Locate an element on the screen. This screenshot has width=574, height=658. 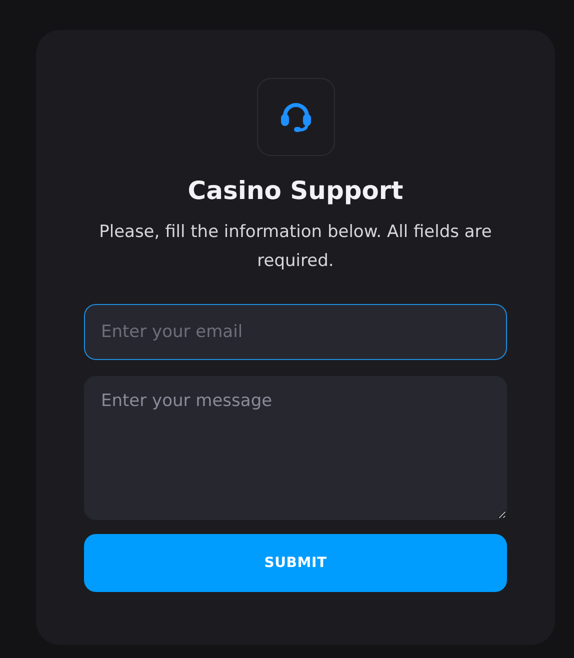
headset-icon is located at coordinates (295, 117).